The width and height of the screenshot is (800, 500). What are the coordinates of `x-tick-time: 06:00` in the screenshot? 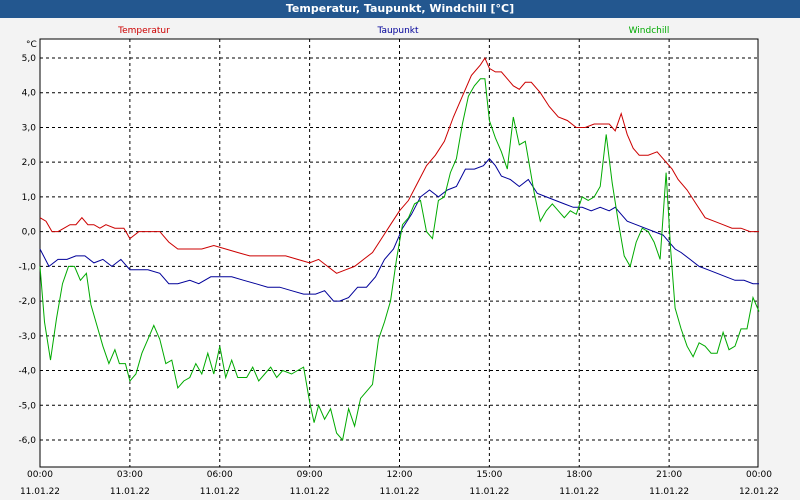 It's located at (220, 475).